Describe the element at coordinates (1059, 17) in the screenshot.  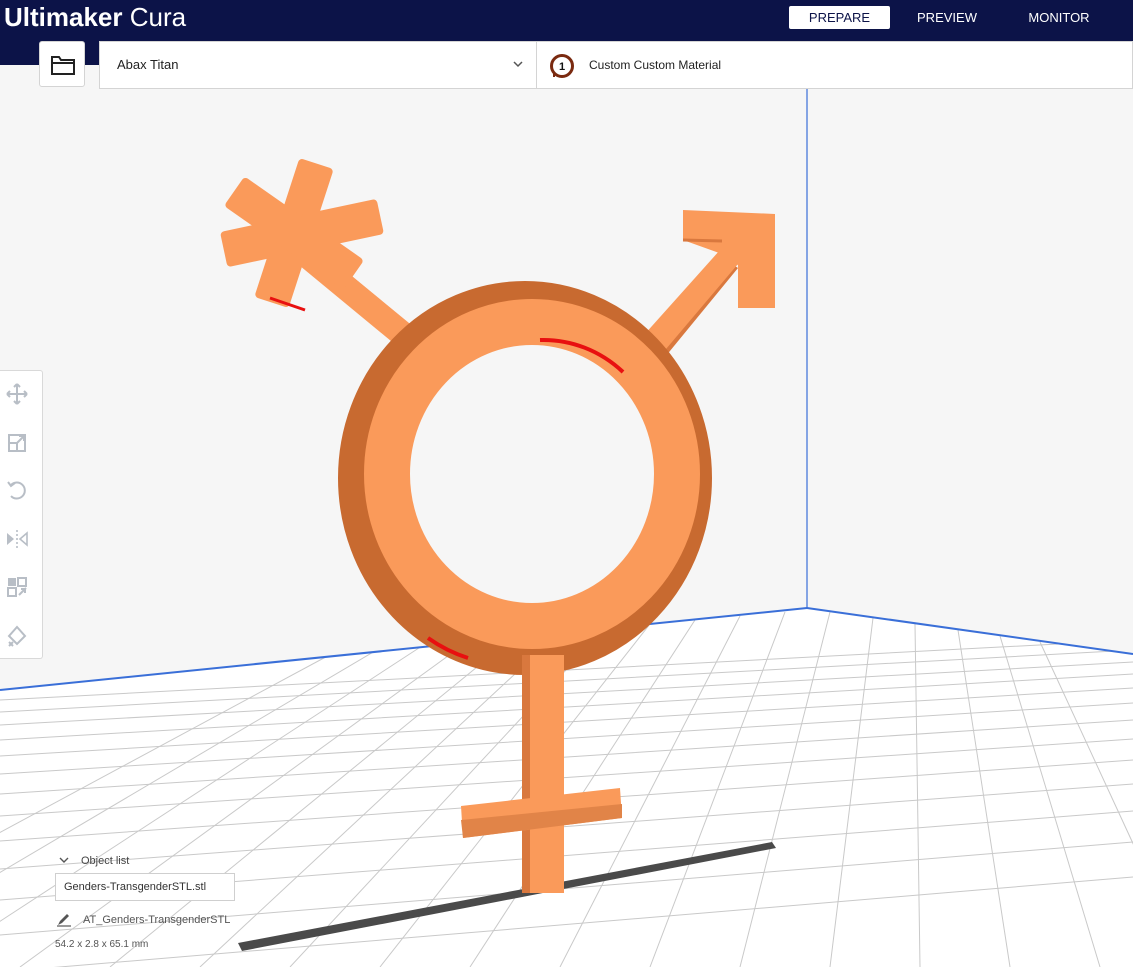
I see `tab-monitor: MONITOR` at that location.